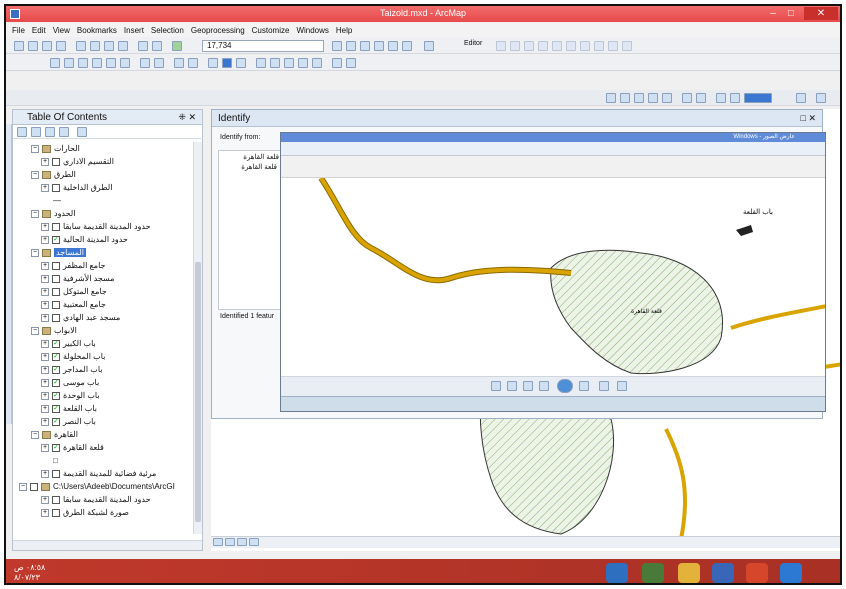 The image size is (846, 589). I want to click on toc-scroll-thumb, so click(198, 392).